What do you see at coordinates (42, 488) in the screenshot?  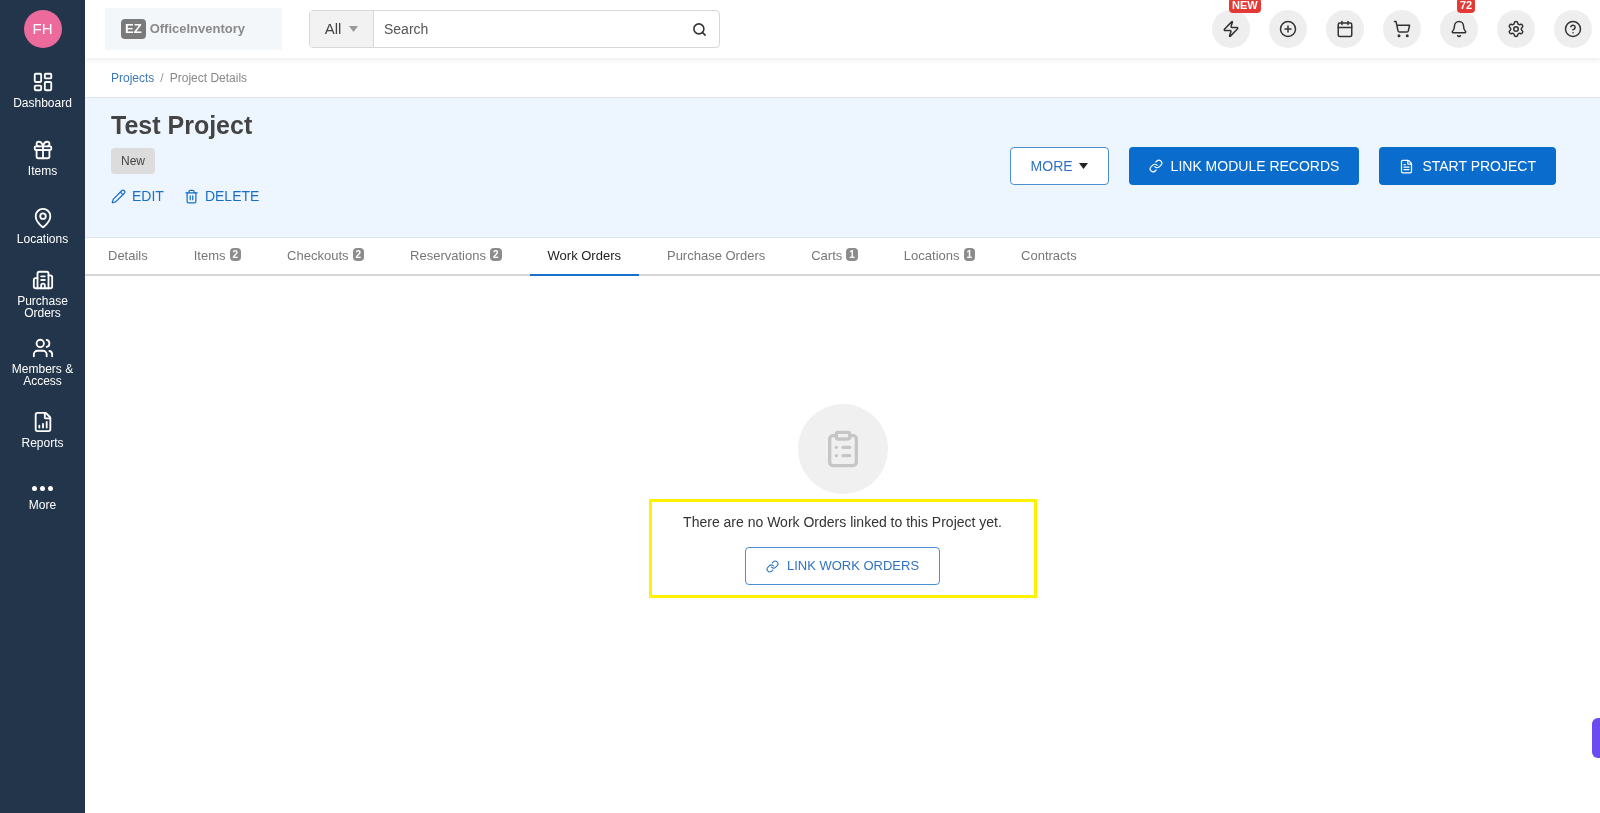 I see `dots-icon` at bounding box center [42, 488].